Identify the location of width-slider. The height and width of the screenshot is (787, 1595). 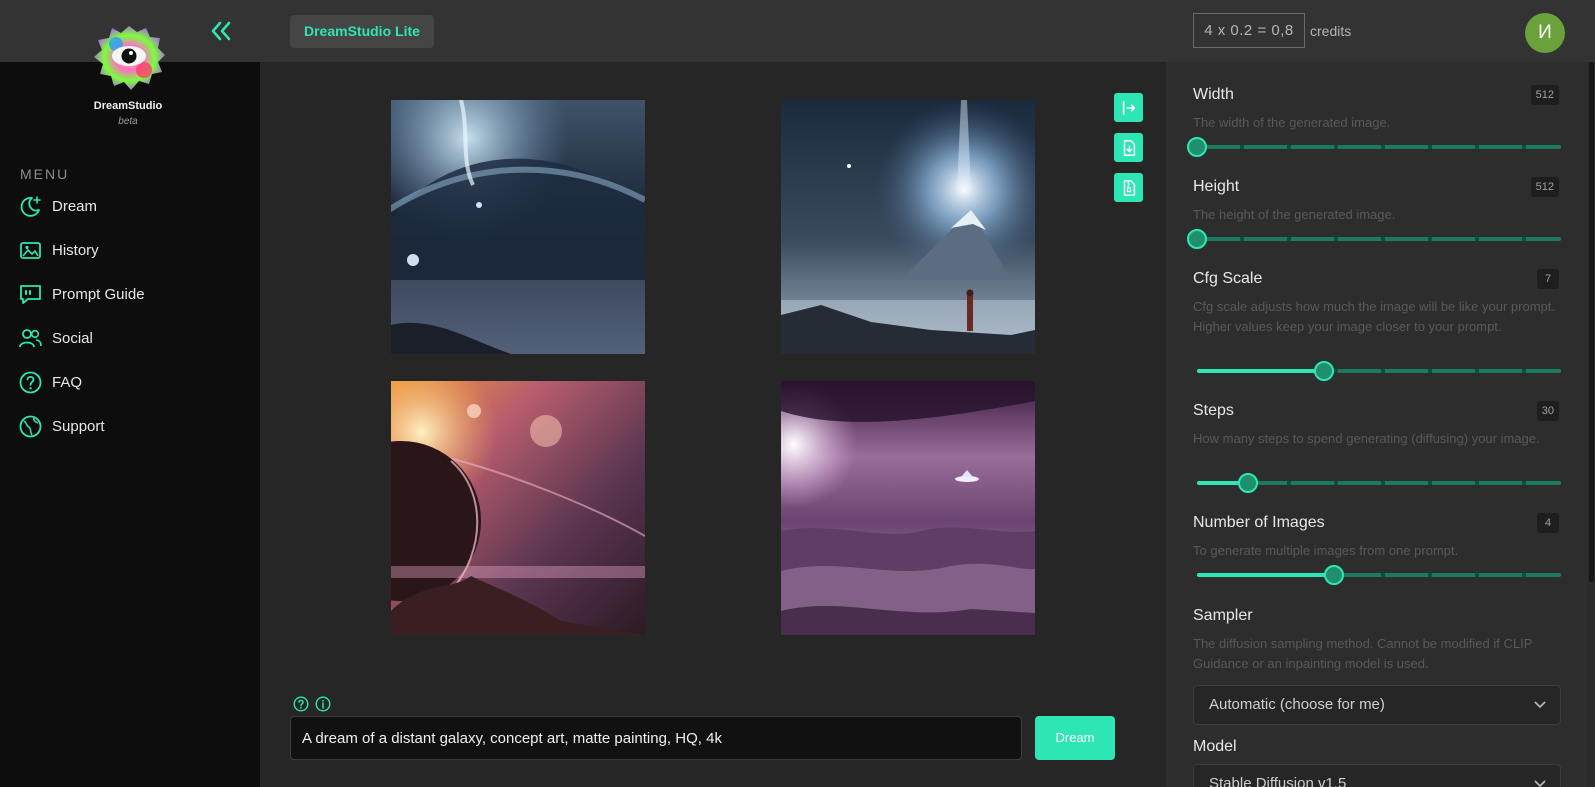
(1374, 147).